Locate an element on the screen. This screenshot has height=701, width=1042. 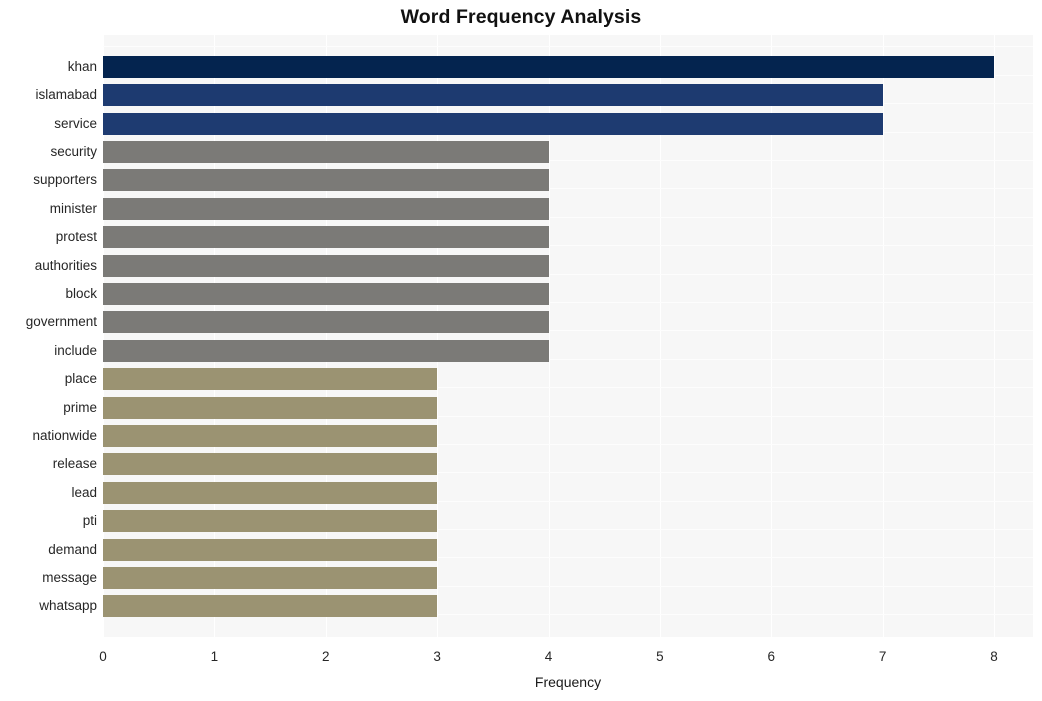
y-tick-label-government: government is located at coordinates (61, 322).